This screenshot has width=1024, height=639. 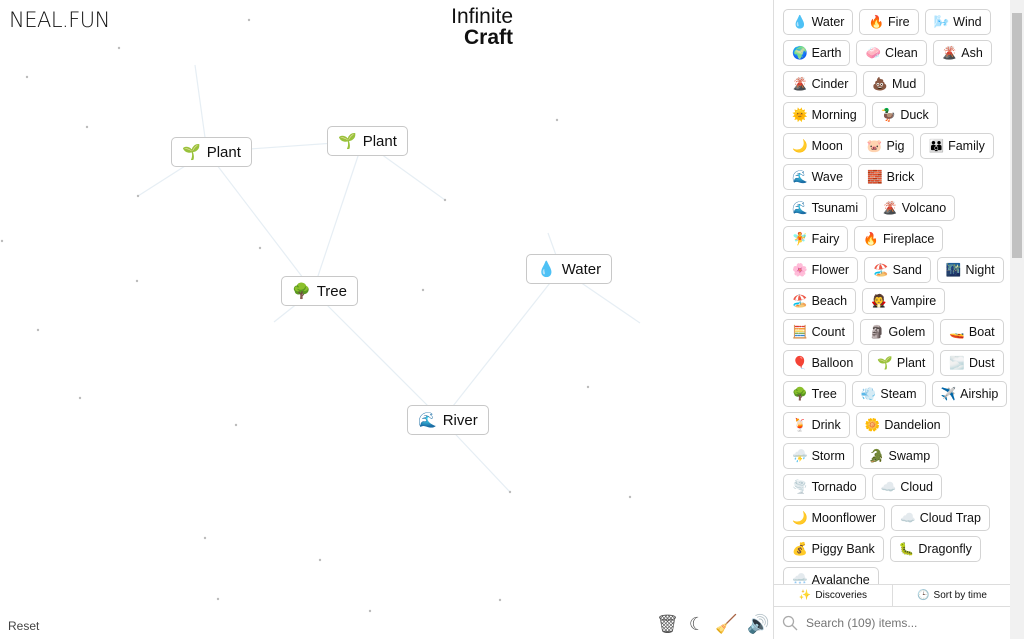 I want to click on tab-label: Discoveries, so click(x=841, y=595).